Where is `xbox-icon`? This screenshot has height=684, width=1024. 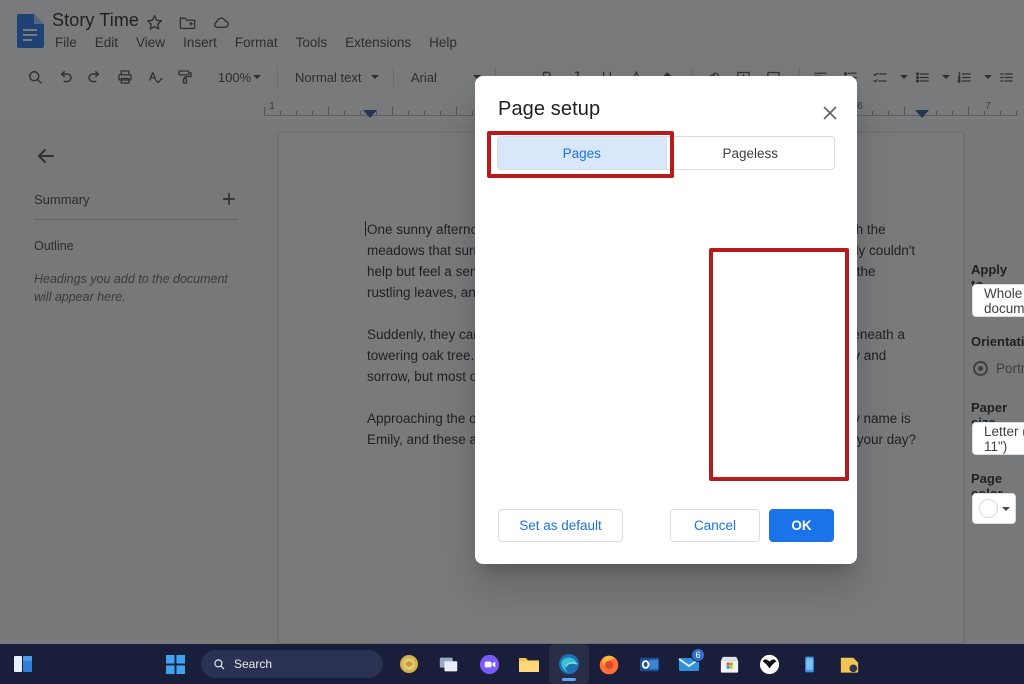 xbox-icon is located at coordinates (769, 664).